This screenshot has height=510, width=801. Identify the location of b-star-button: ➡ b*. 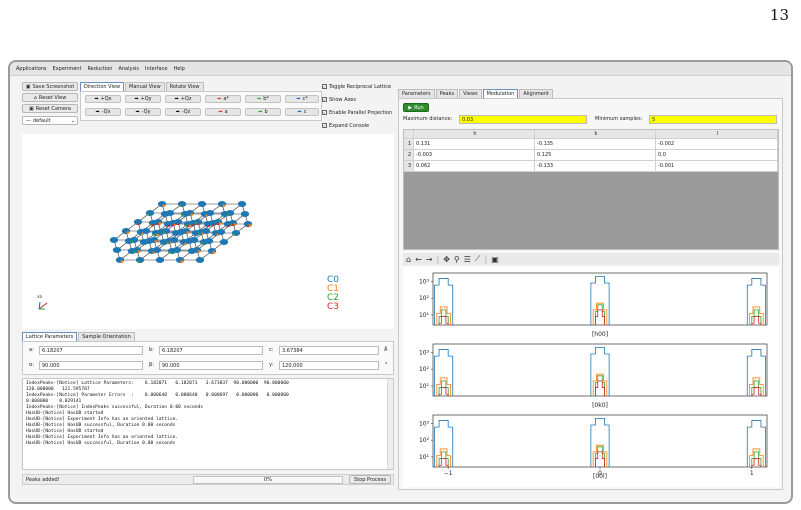
(263, 99).